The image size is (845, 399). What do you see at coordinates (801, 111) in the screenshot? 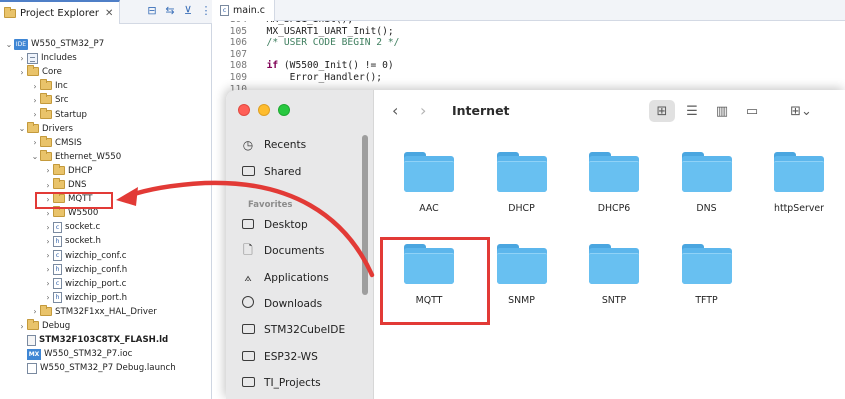
I see `group-by-icon: ⊞⌄` at bounding box center [801, 111].